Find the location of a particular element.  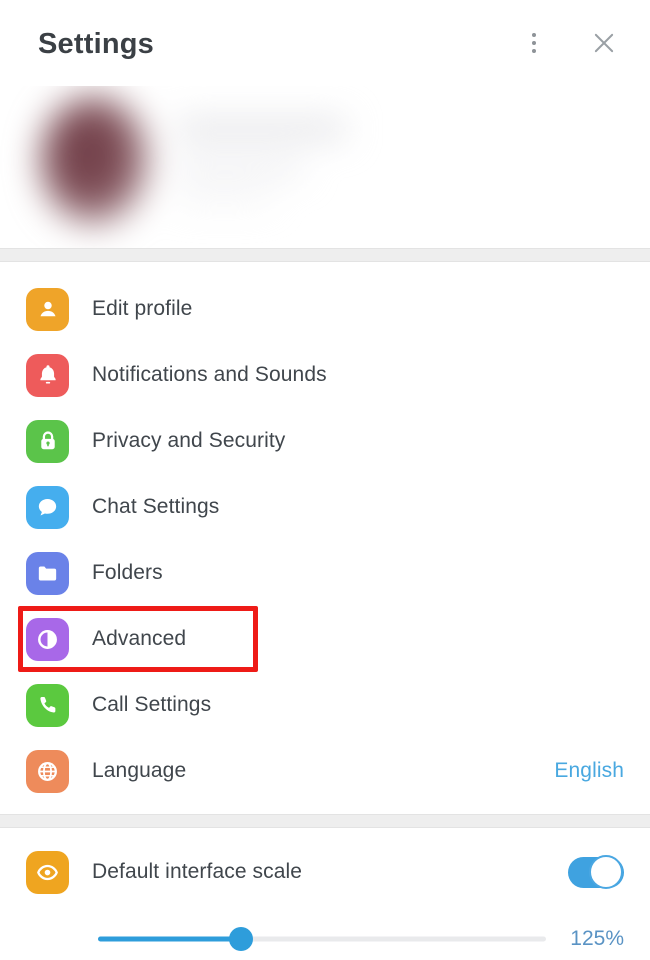

sidebar-item-label: Chat Settings is located at coordinates (156, 506).